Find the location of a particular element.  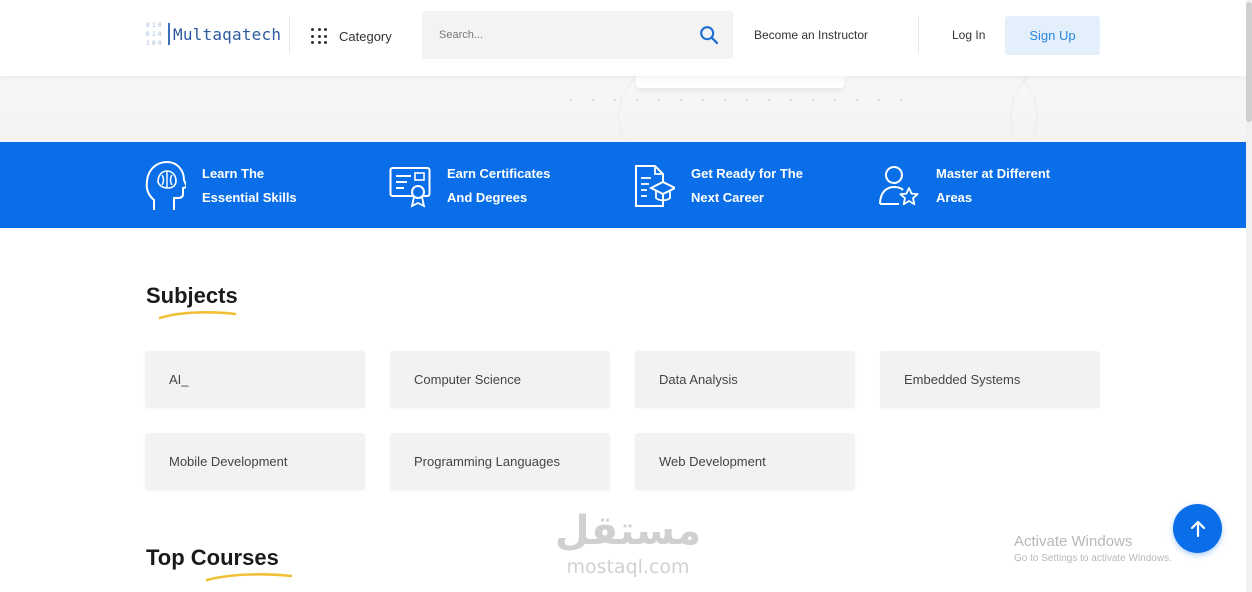

feature-line: Next Career is located at coordinates (727, 197).